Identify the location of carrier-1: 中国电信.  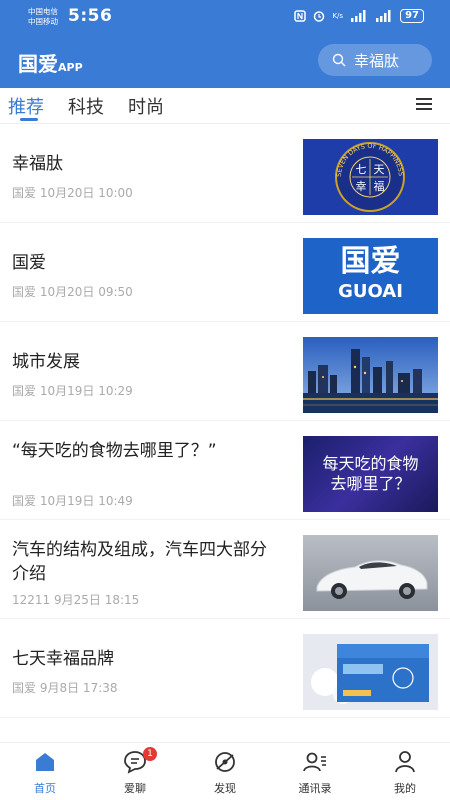
(43, 11).